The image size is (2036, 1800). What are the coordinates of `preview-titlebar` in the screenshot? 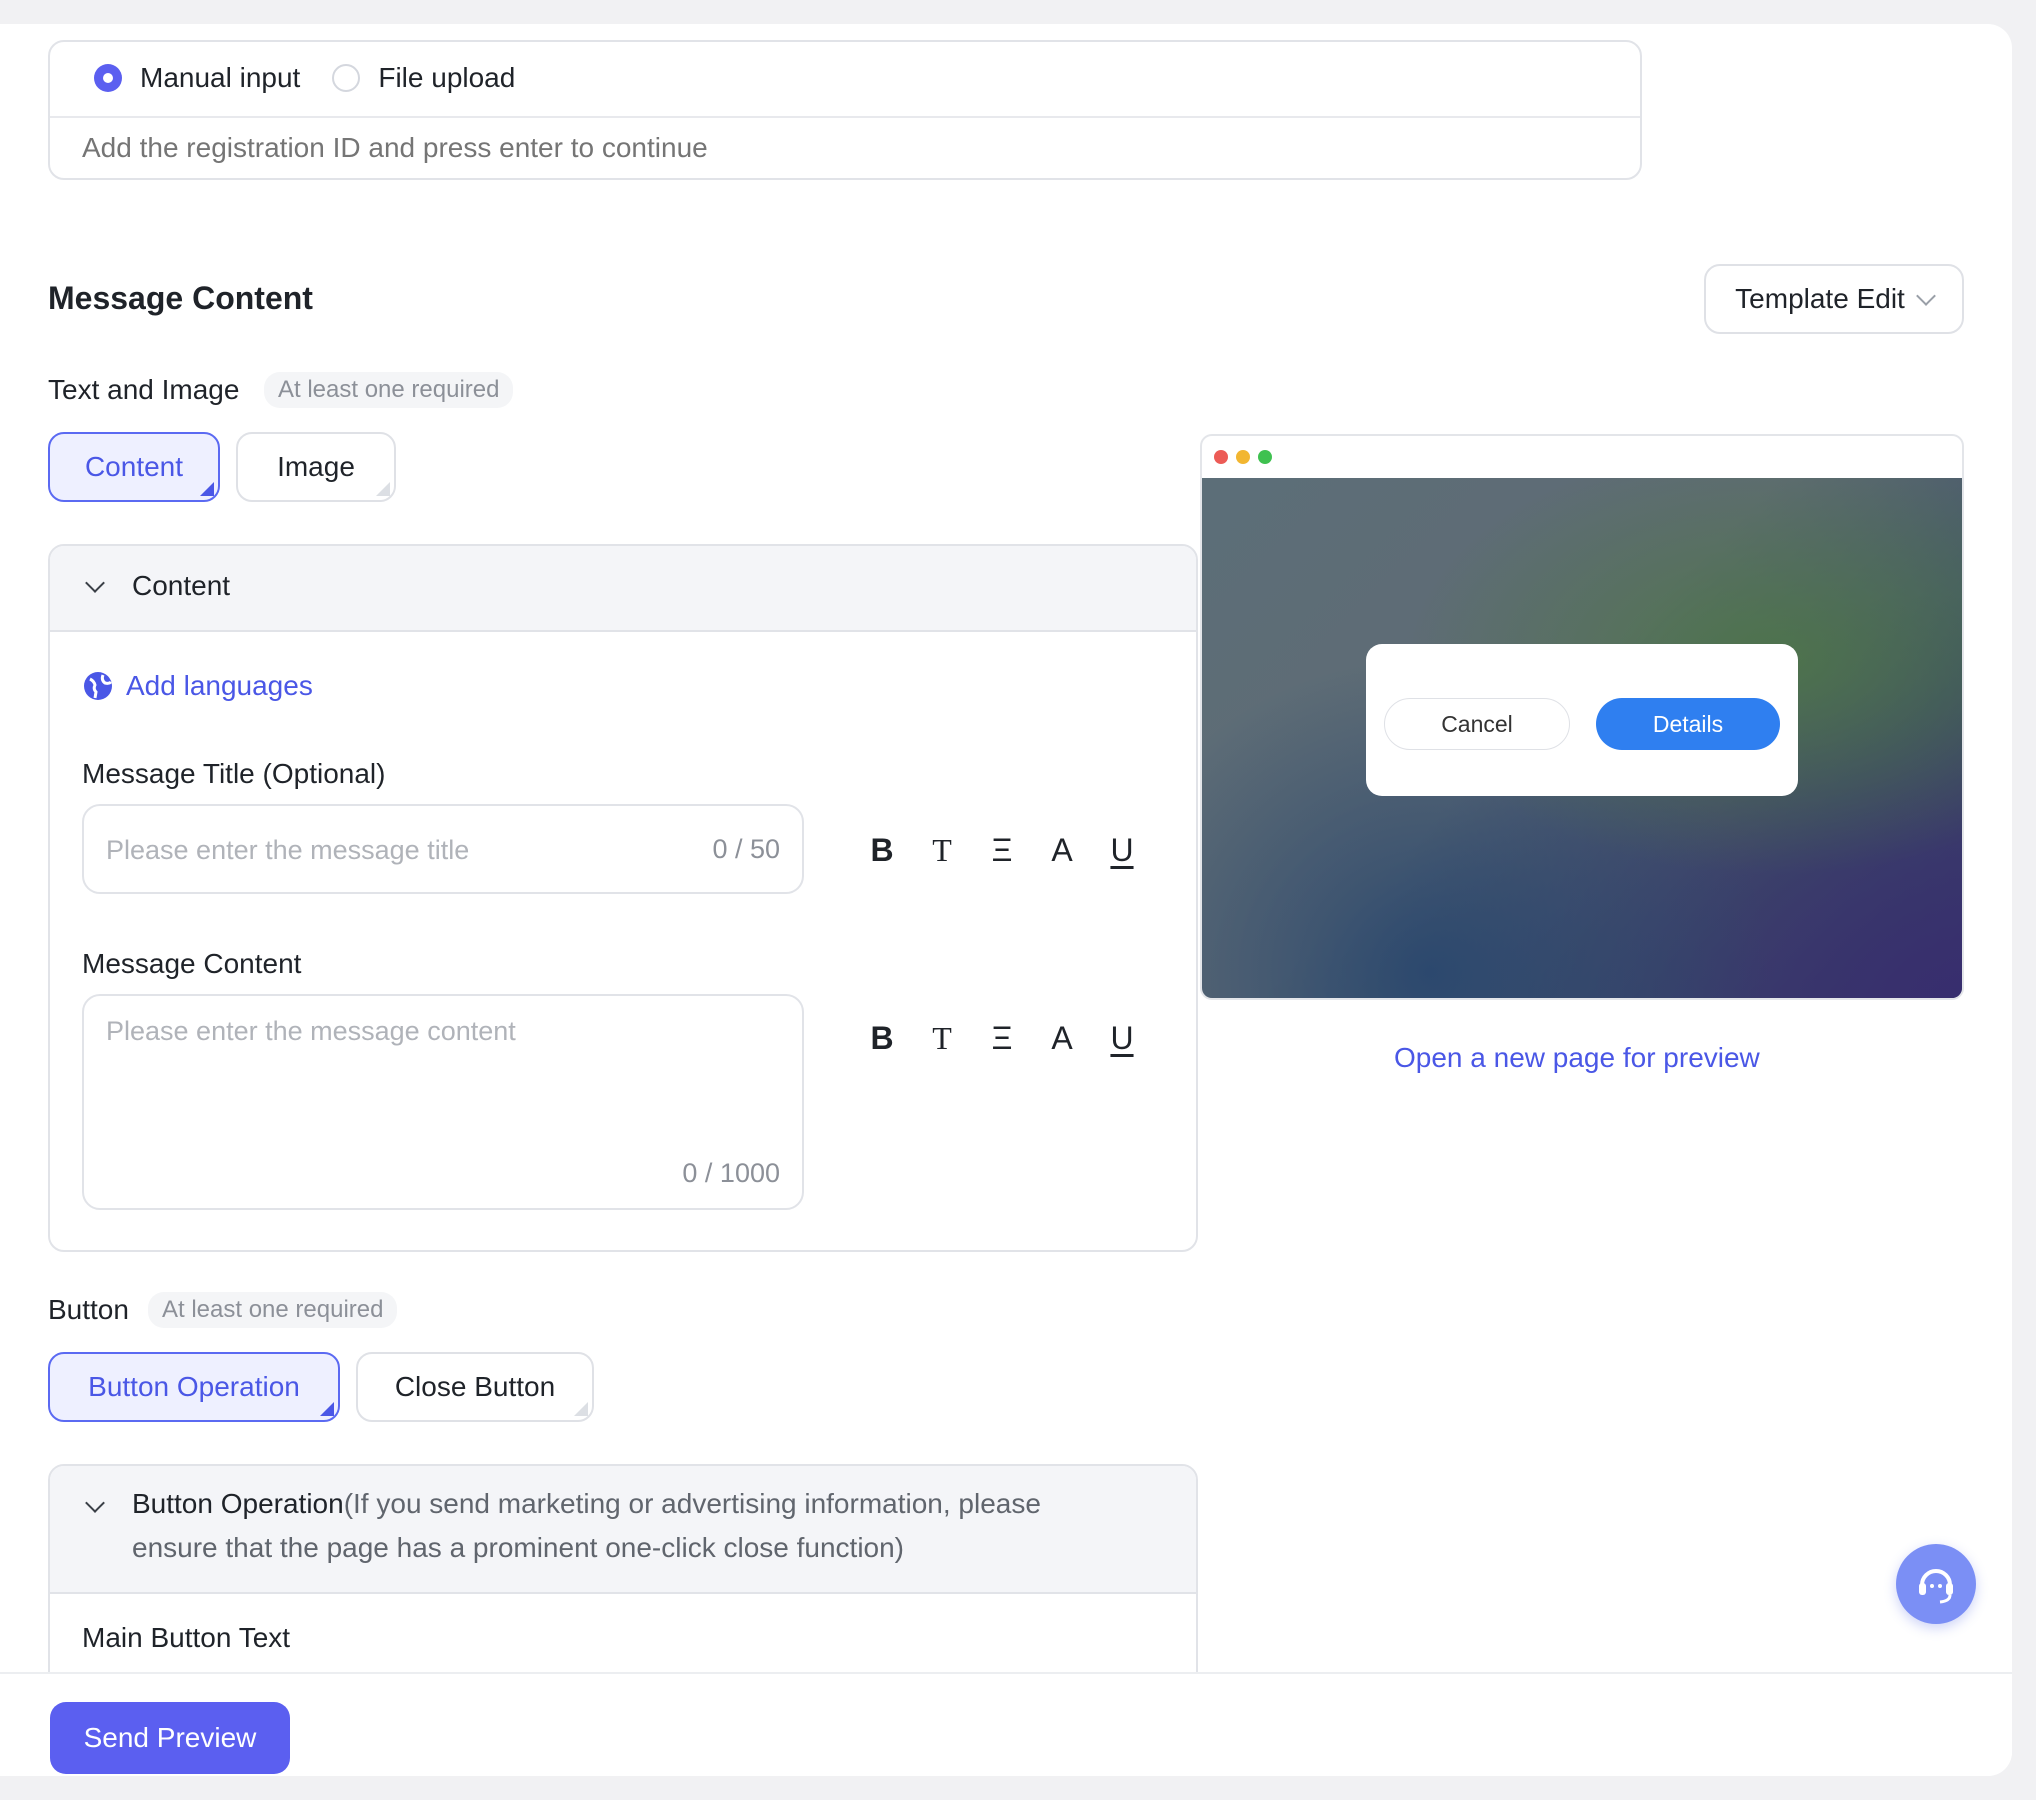 It's located at (1582, 457).